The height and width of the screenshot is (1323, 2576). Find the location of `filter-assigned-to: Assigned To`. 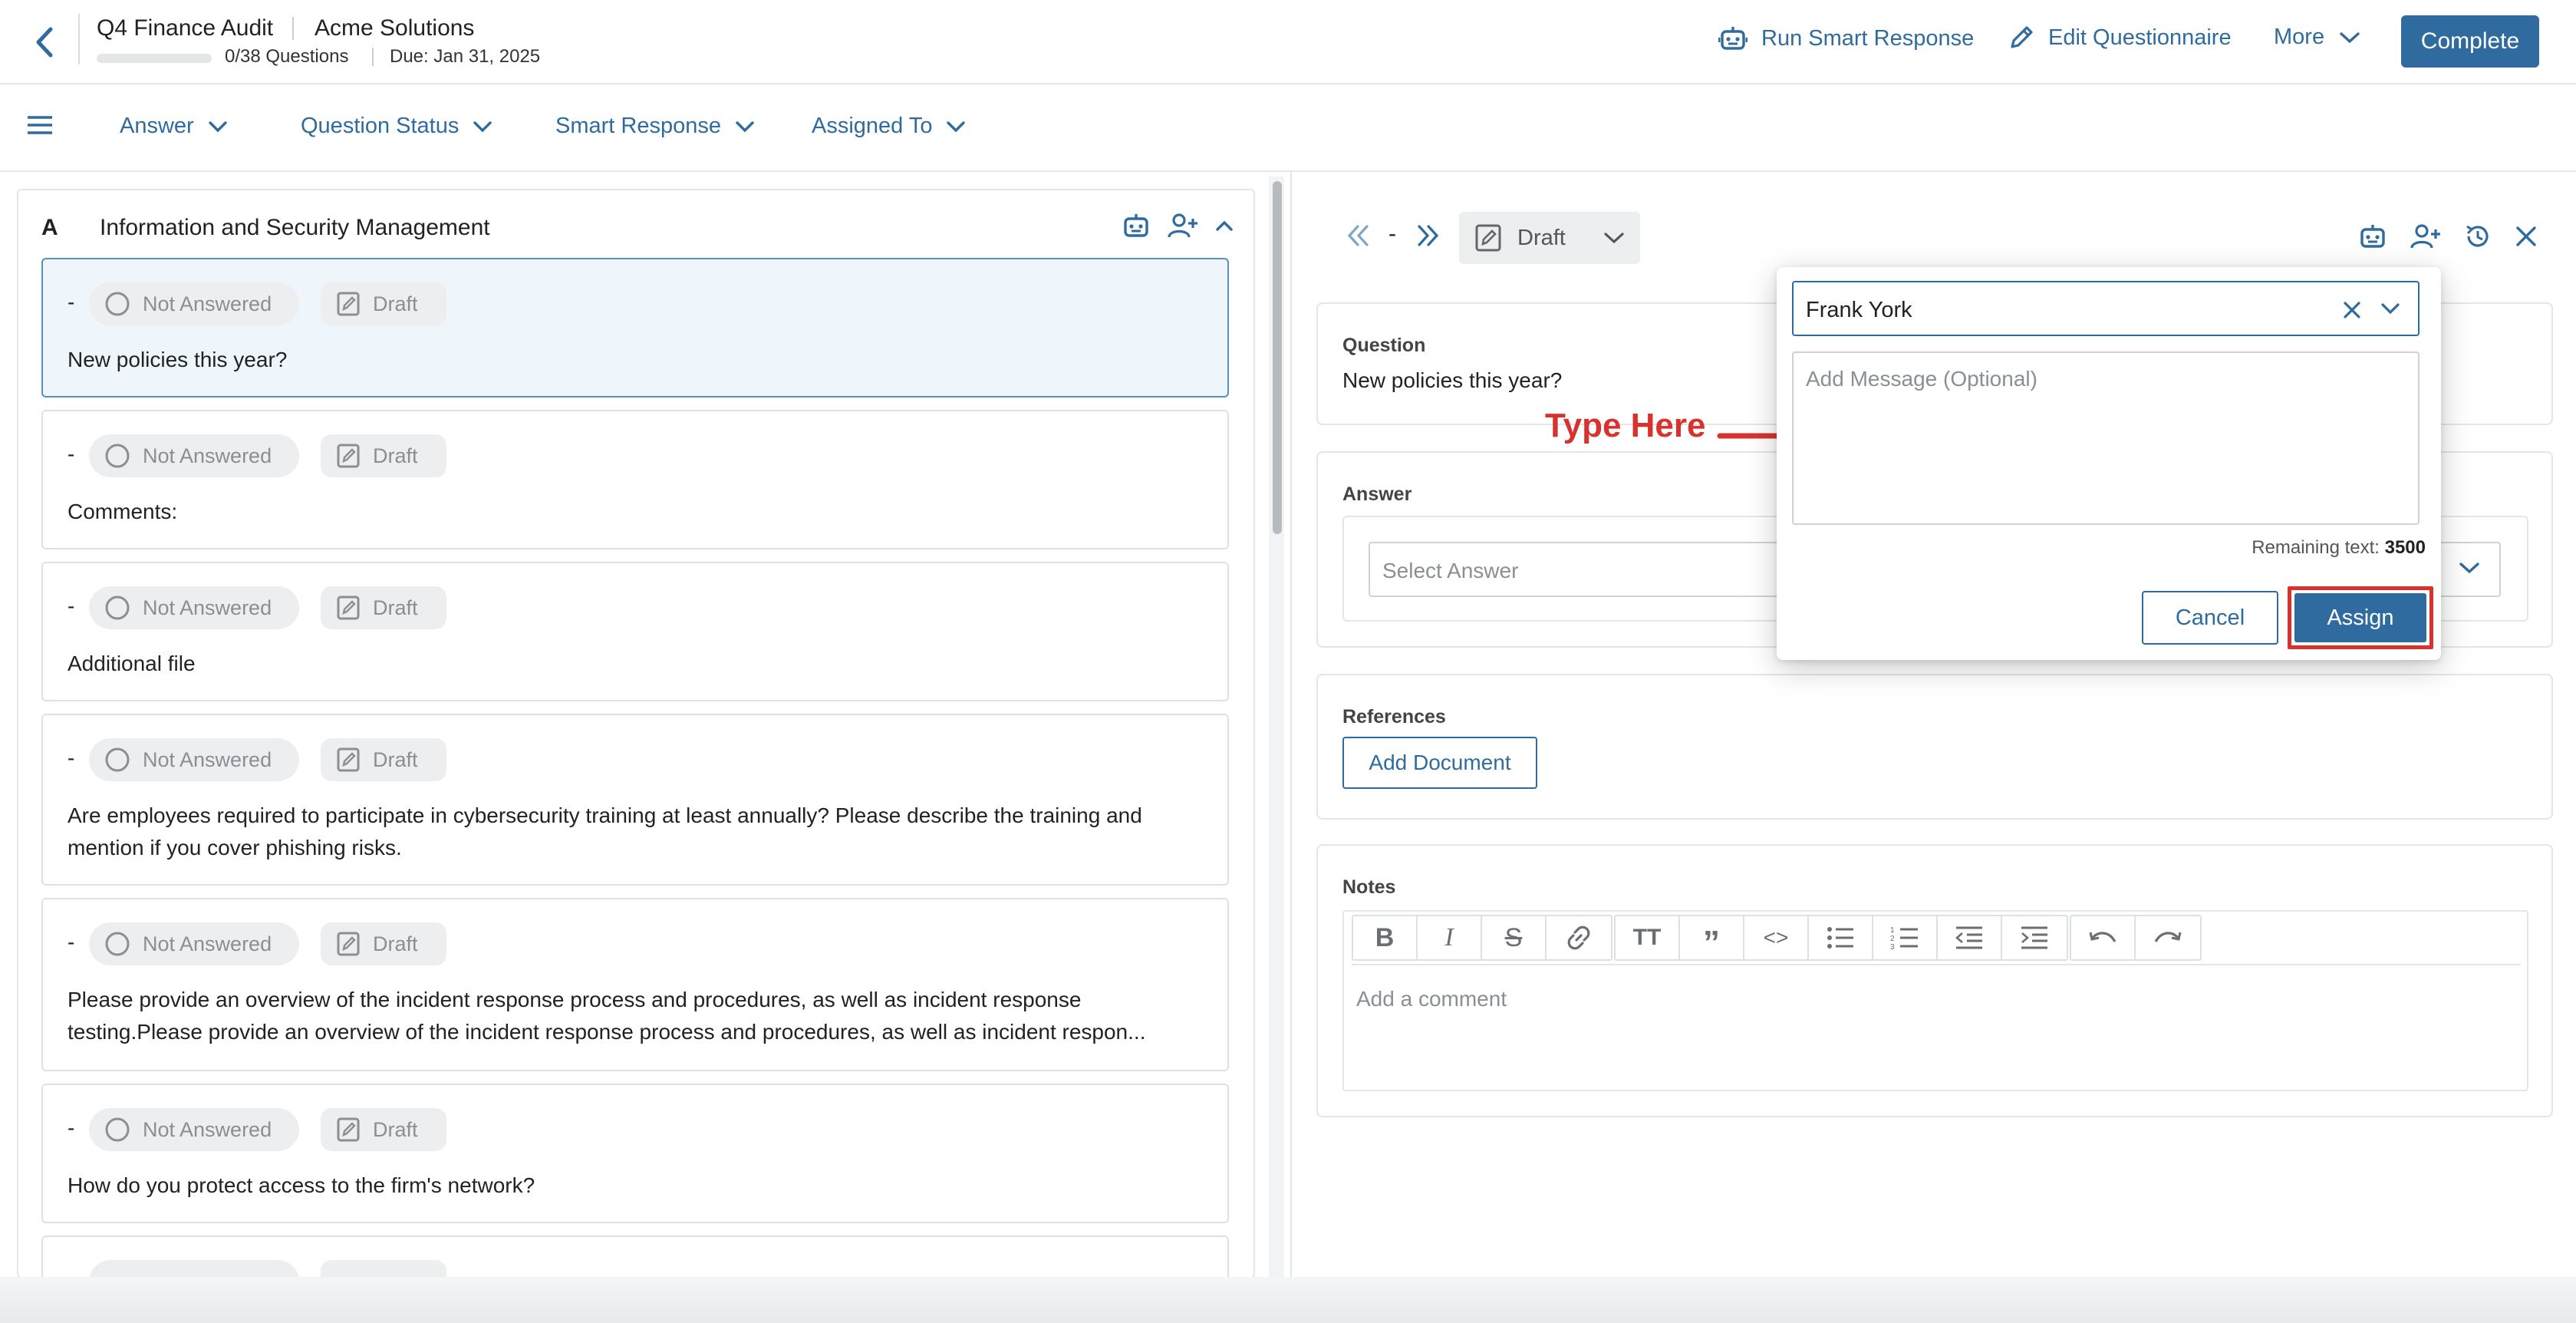

filter-assigned-to: Assigned To is located at coordinates (889, 126).